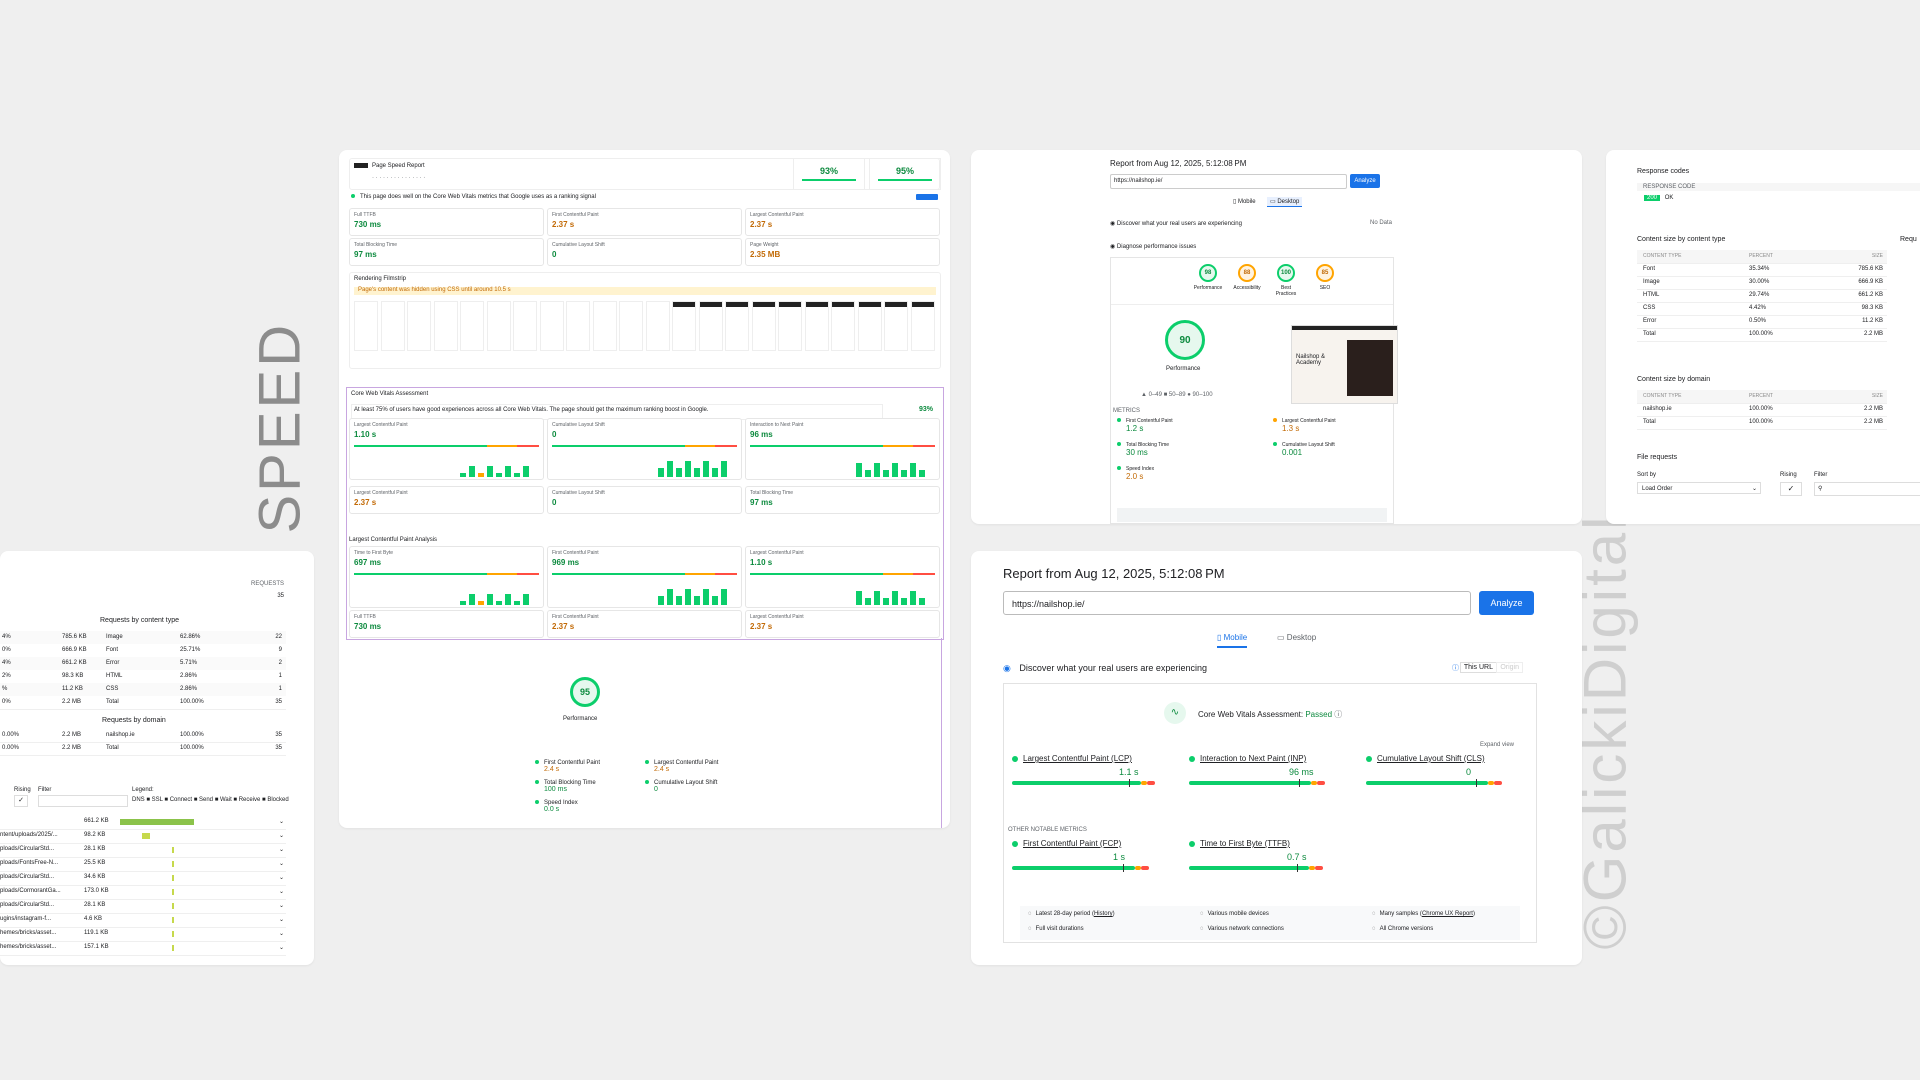 Image resolution: width=1920 pixels, height=1080 pixels. I want to click on hero-image, so click(1370, 368).